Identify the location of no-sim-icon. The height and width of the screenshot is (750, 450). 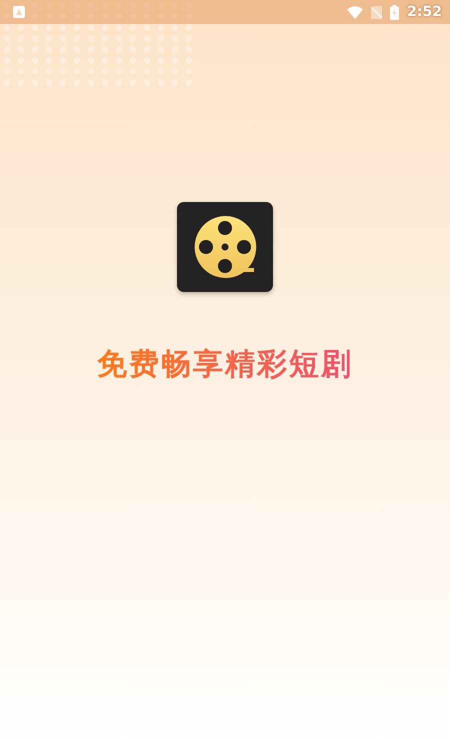
(376, 12).